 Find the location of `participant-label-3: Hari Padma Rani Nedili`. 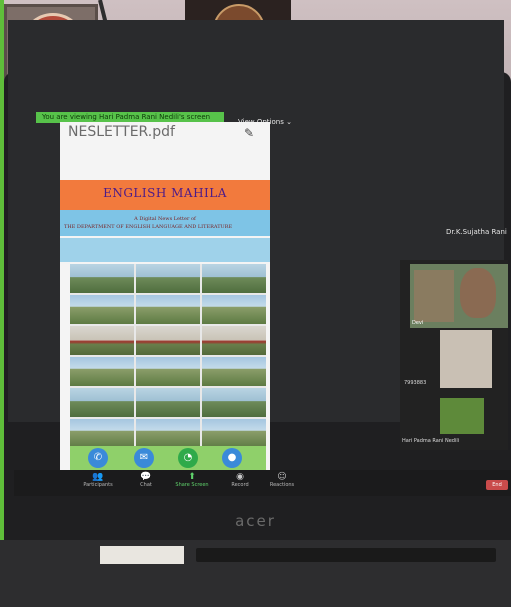

participant-label-3: Hari Padma Rani Nedili is located at coordinates (431, 441).